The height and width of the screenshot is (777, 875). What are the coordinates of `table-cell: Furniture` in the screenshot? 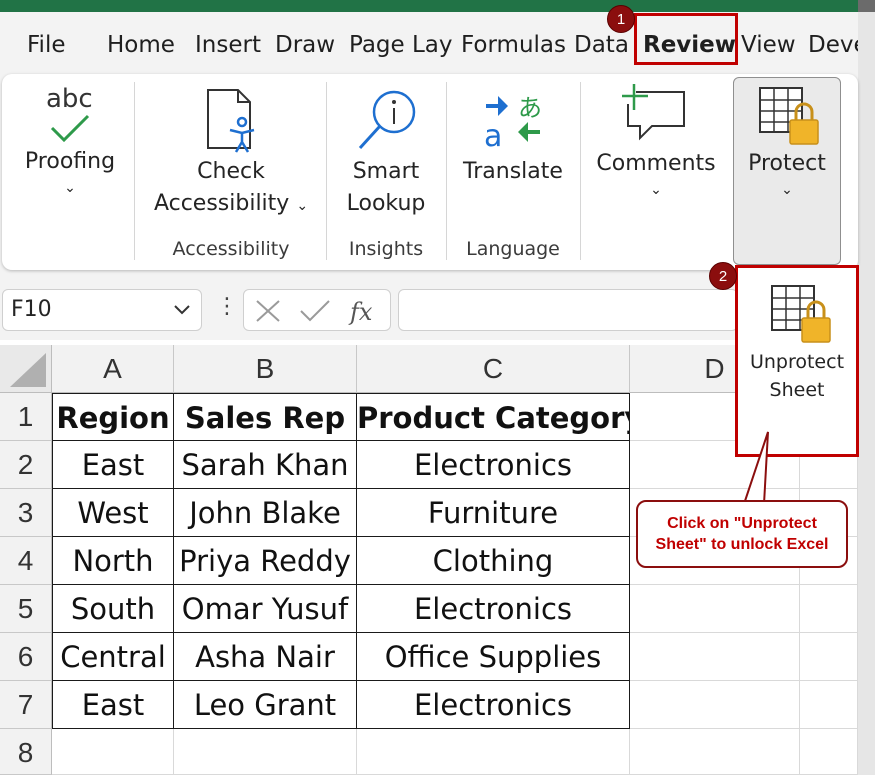 It's located at (493, 513).